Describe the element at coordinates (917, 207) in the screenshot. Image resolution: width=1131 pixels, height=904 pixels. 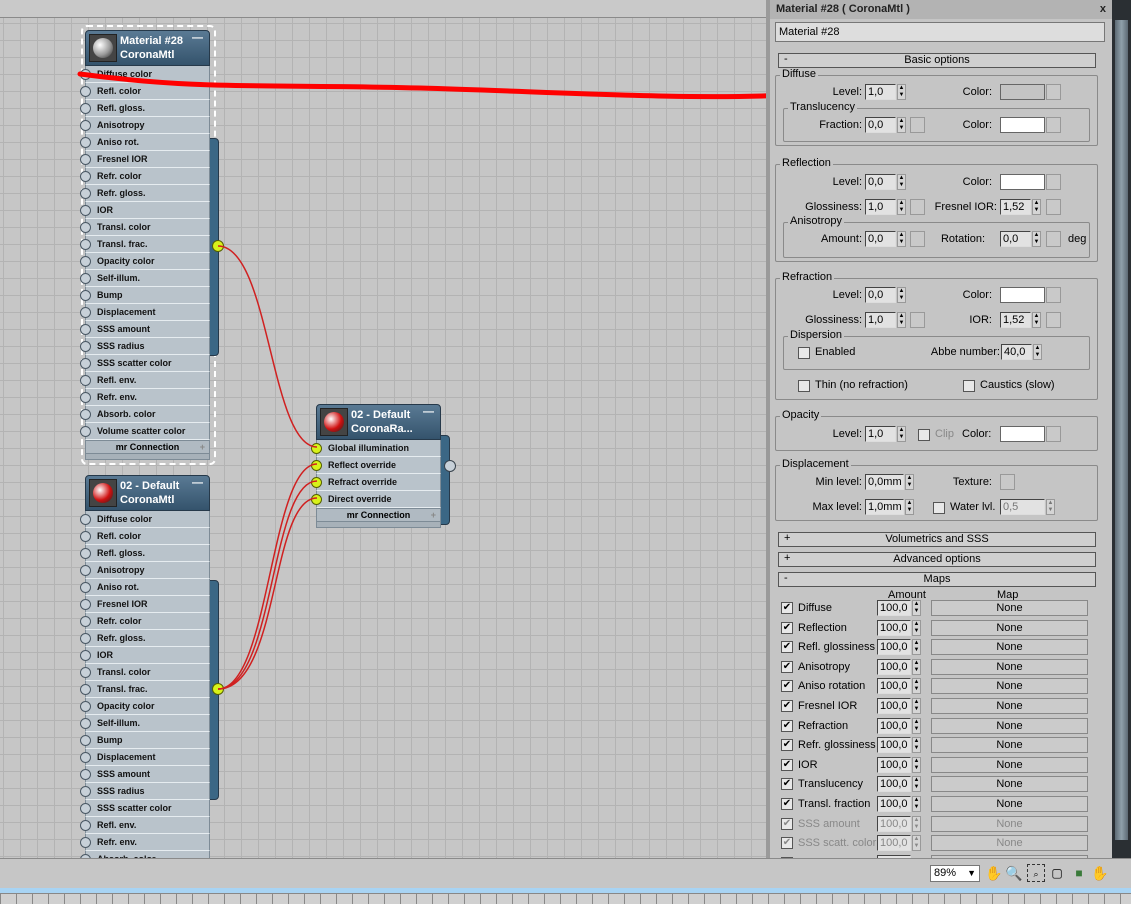
I see `glossiness-map-button` at that location.